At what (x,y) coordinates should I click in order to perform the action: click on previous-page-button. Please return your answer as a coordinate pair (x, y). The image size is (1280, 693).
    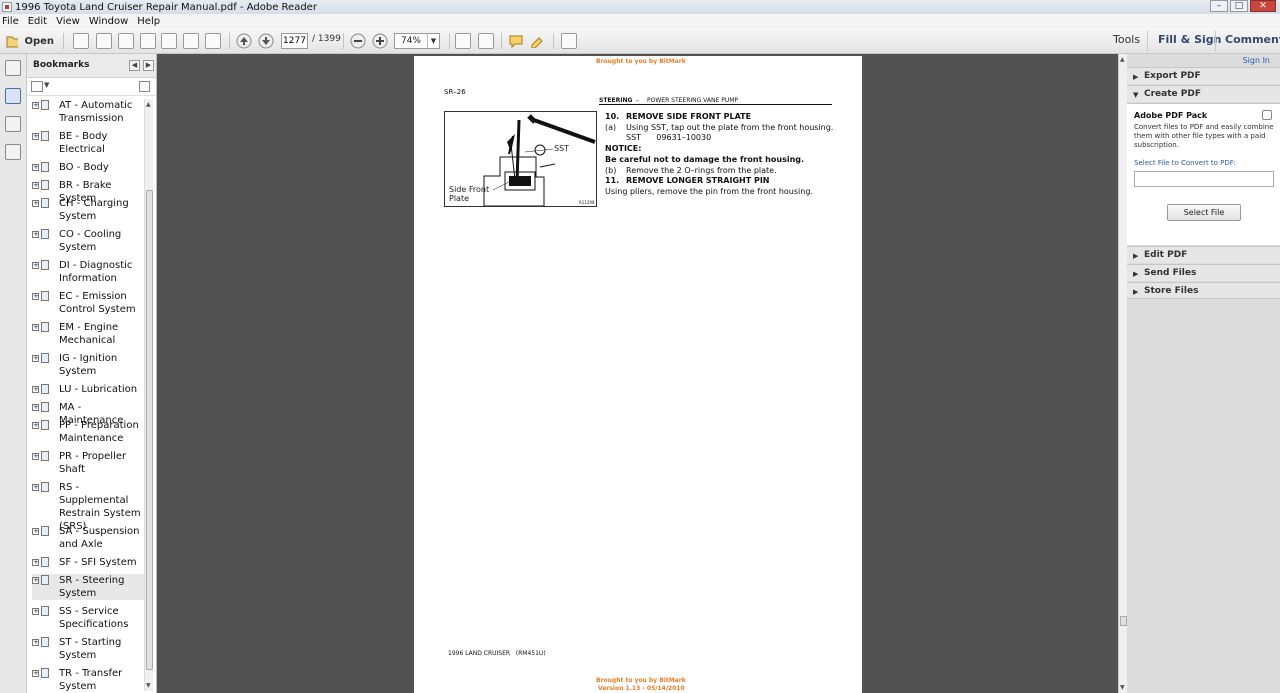
    Looking at the image, I should click on (244, 41).